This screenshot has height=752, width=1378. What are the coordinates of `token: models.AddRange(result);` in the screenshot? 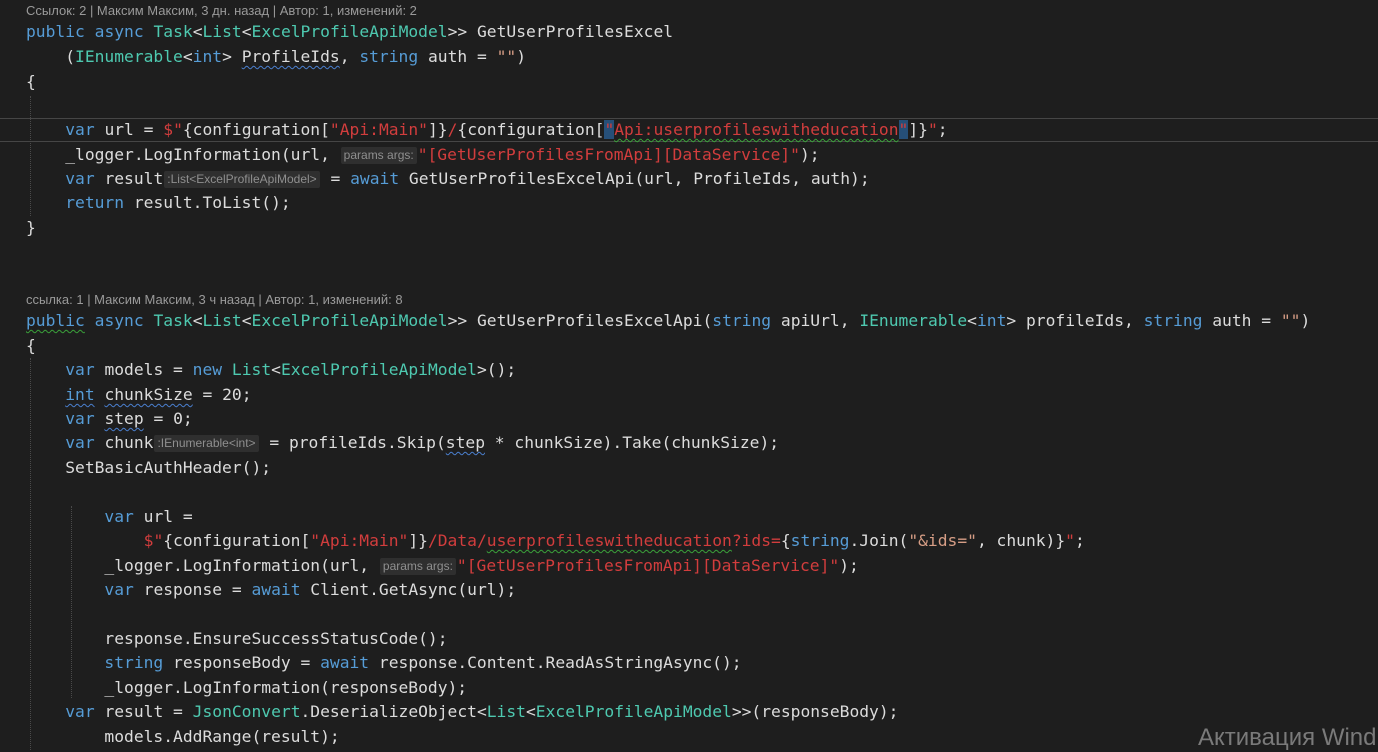 It's located at (183, 736).